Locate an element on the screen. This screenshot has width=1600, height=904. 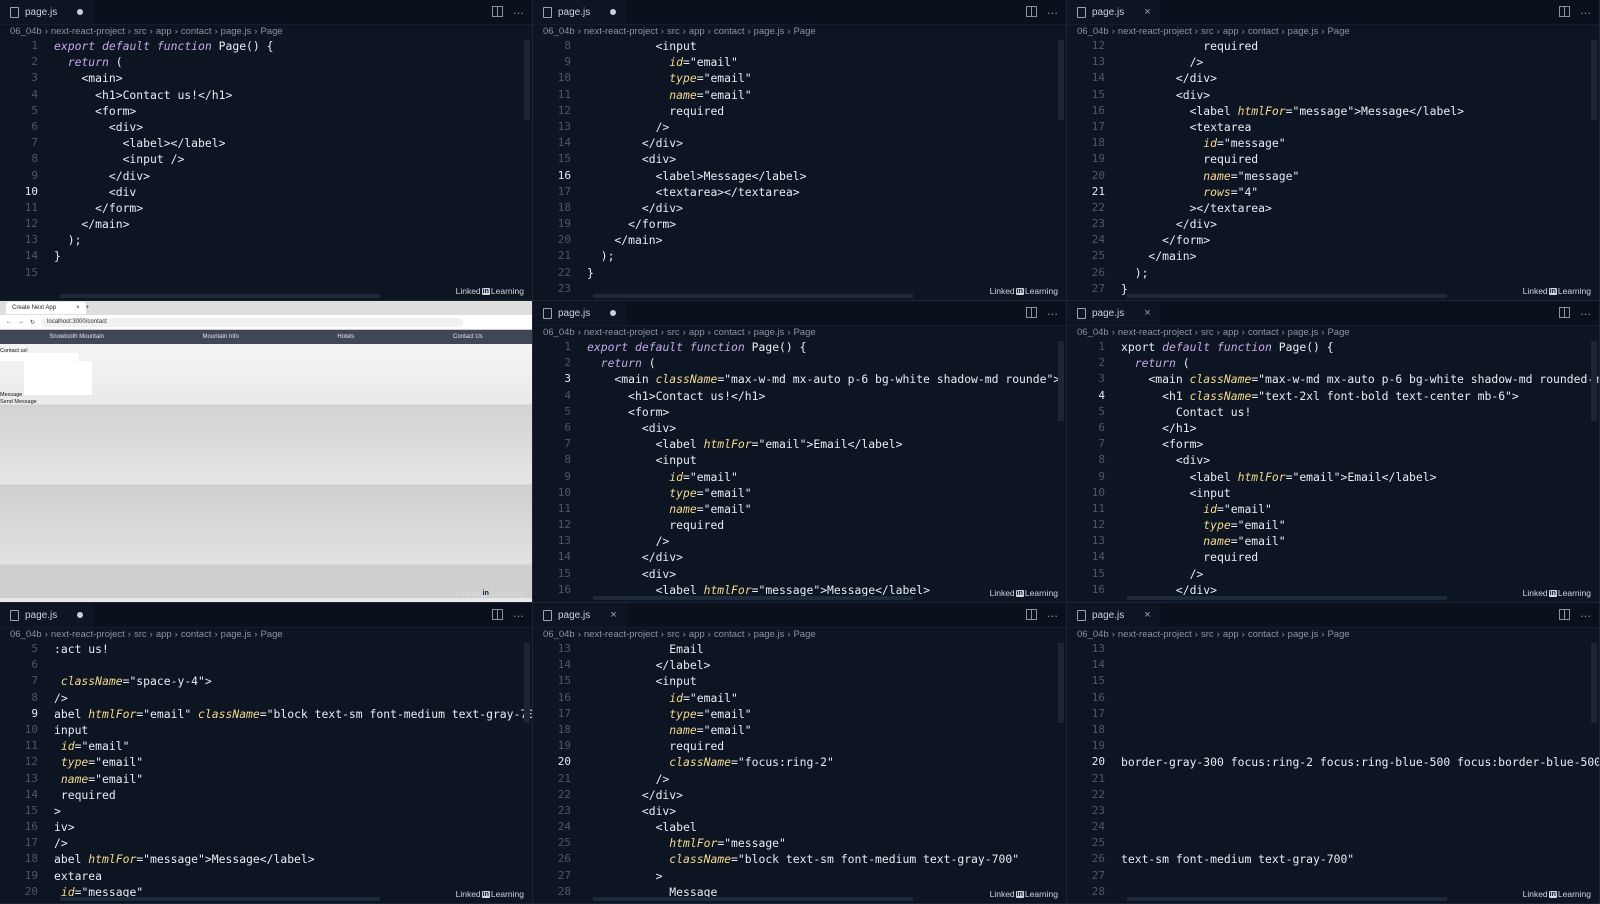
reload-icon: ↻ is located at coordinates (32, 322).